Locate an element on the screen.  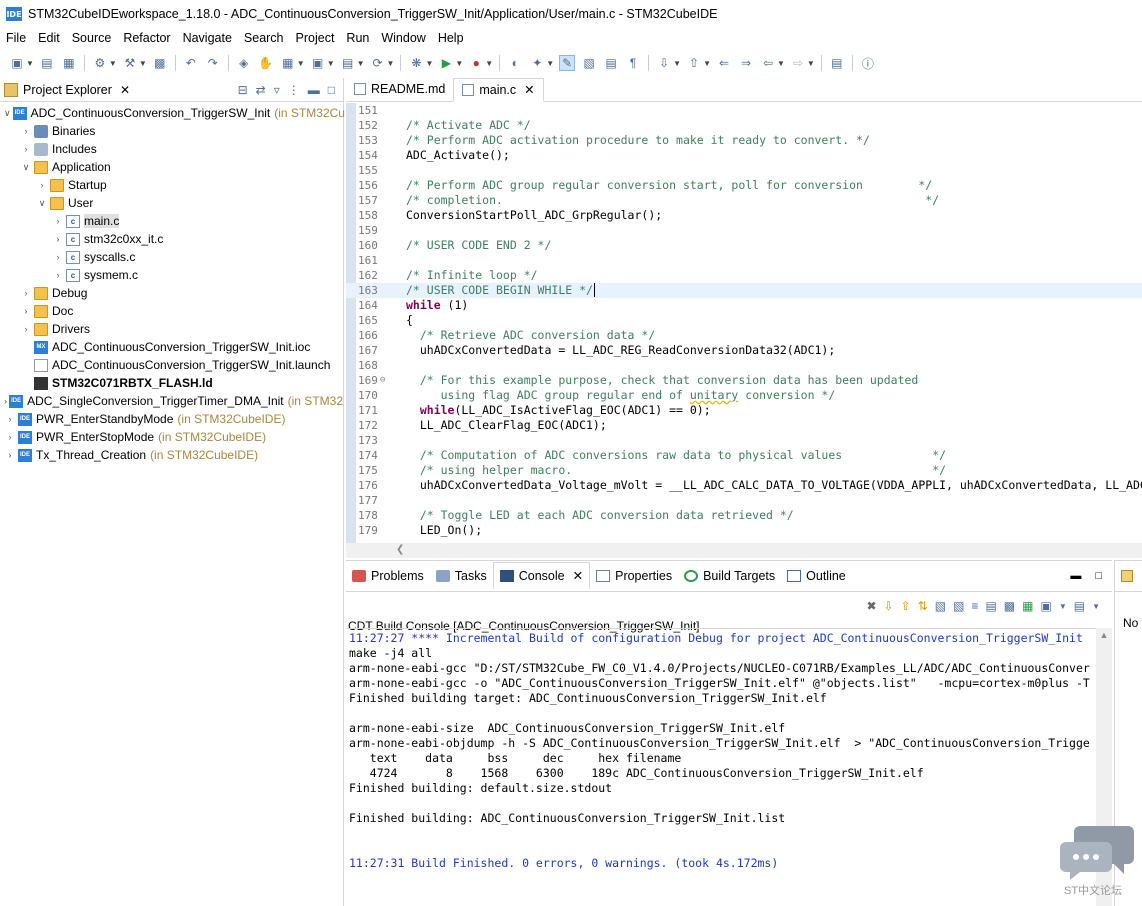
code-line: 175 /* using helper macro. */ is located at coordinates (744, 470).